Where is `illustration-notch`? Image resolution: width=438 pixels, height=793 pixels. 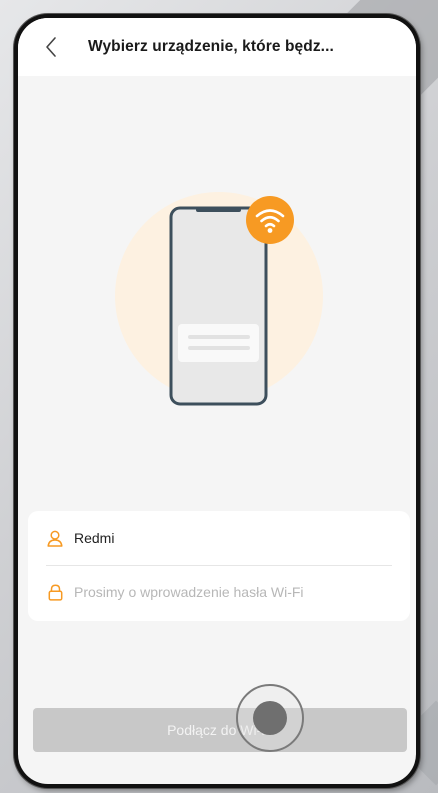
illustration-notch is located at coordinates (218, 210).